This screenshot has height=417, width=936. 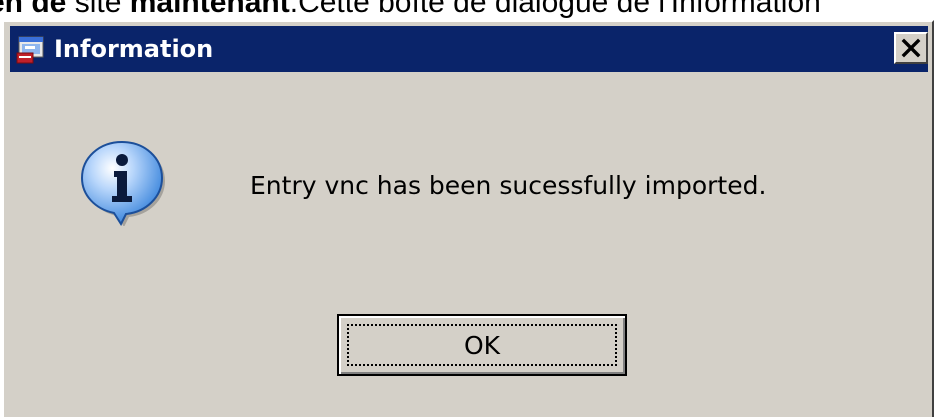 I want to click on dialog-title: Information, so click(x=134, y=49).